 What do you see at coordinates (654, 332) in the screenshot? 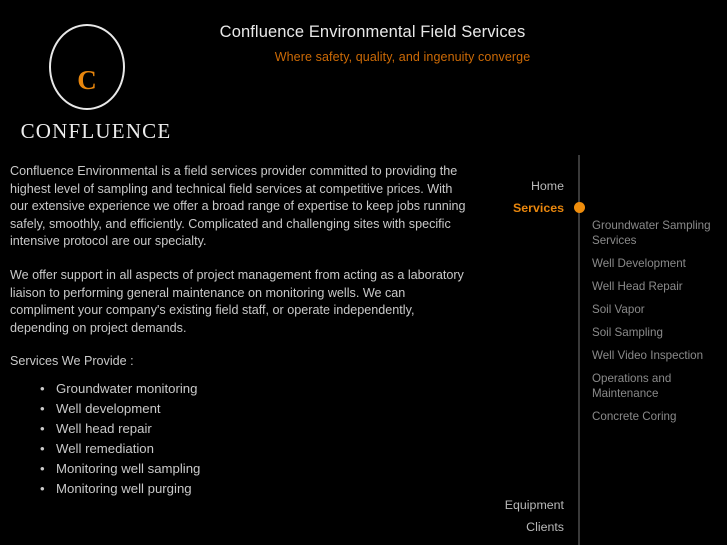
I see `subnav-item-soil-sampling: Soil Sampling` at bounding box center [654, 332].